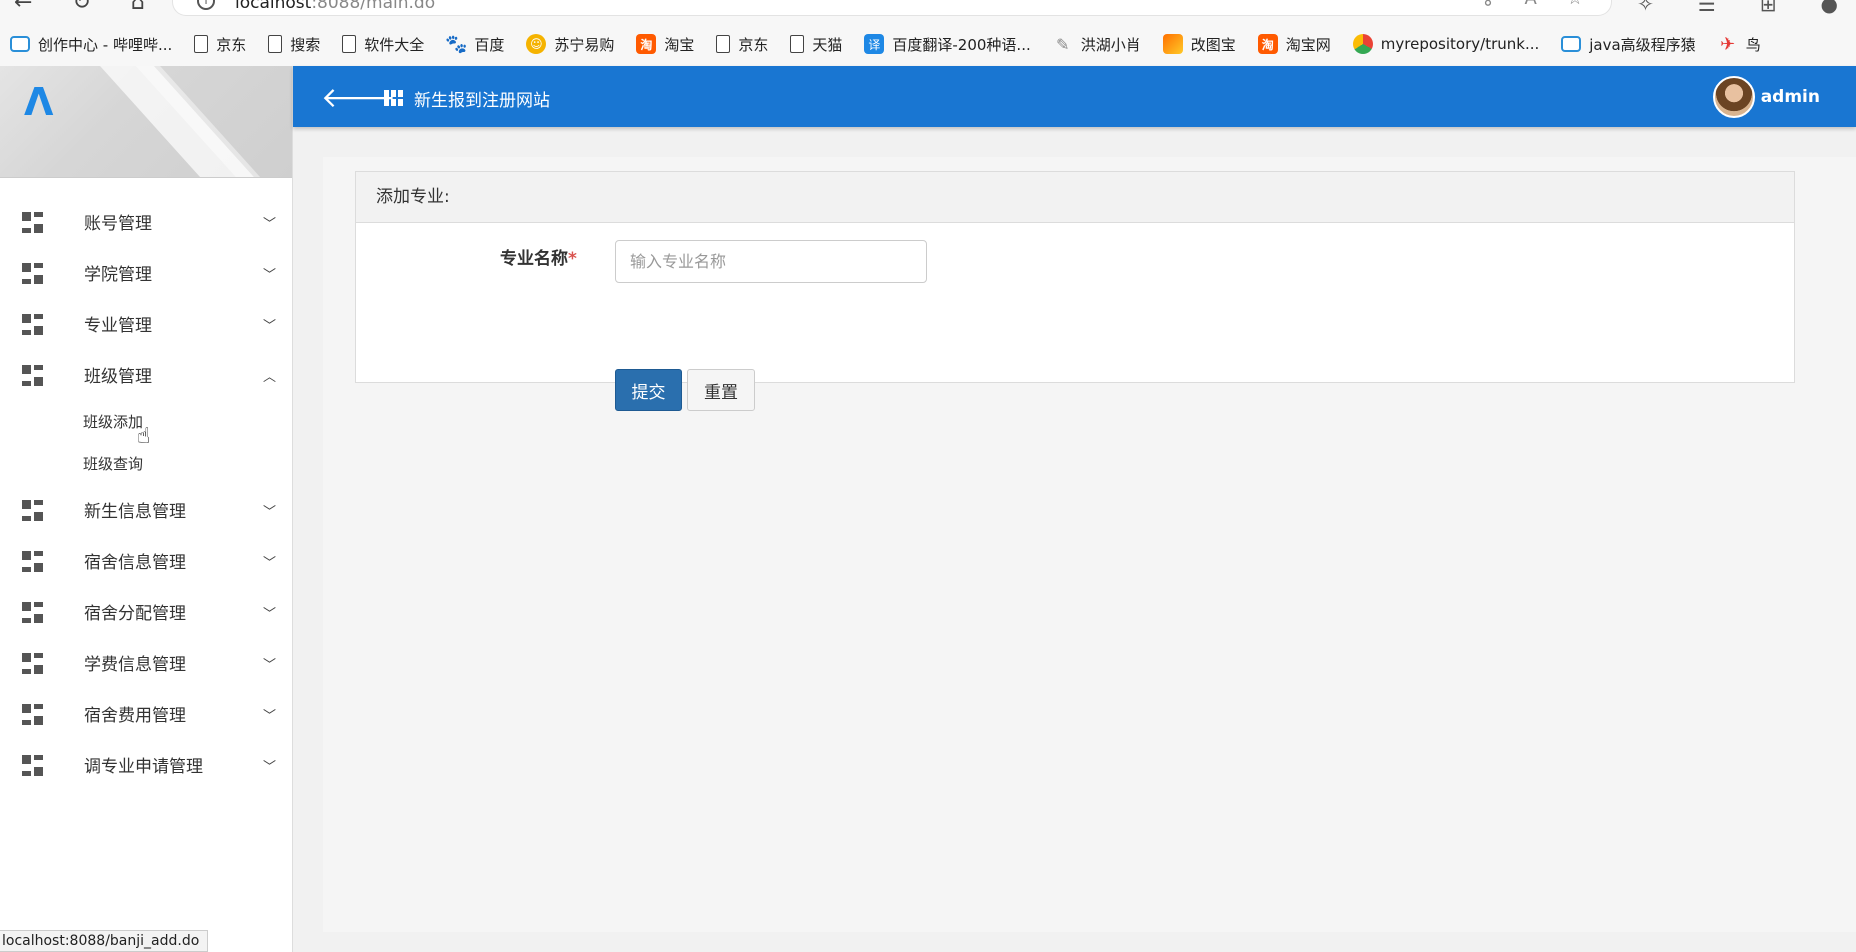  I want to click on bookmark-item: ✎ 洪湖小肖, so click(1097, 44).